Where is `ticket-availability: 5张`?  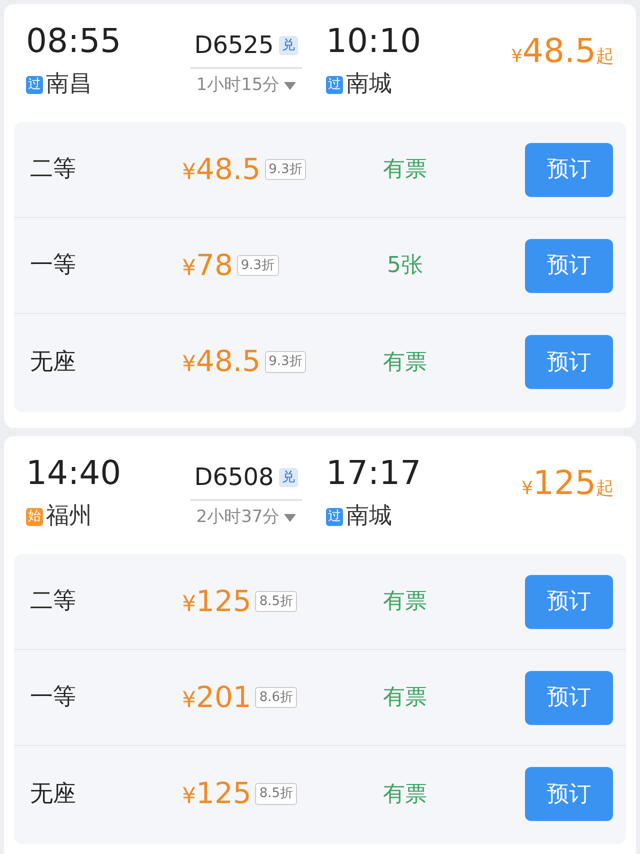
ticket-availability: 5张 is located at coordinates (405, 266).